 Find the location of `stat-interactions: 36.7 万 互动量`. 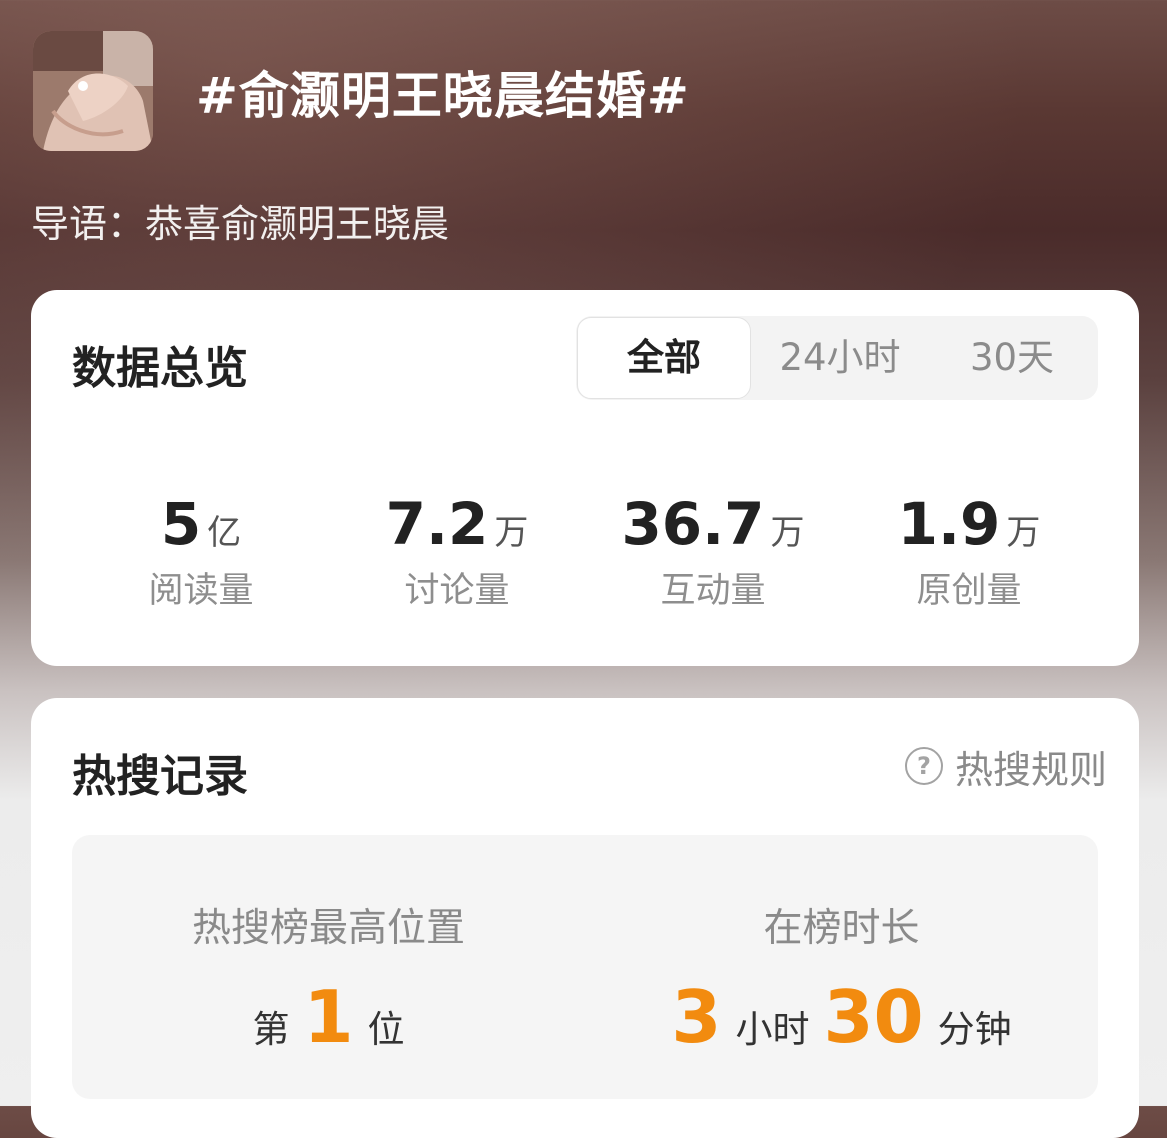

stat-interactions: 36.7 万 互动量 is located at coordinates (713, 551).